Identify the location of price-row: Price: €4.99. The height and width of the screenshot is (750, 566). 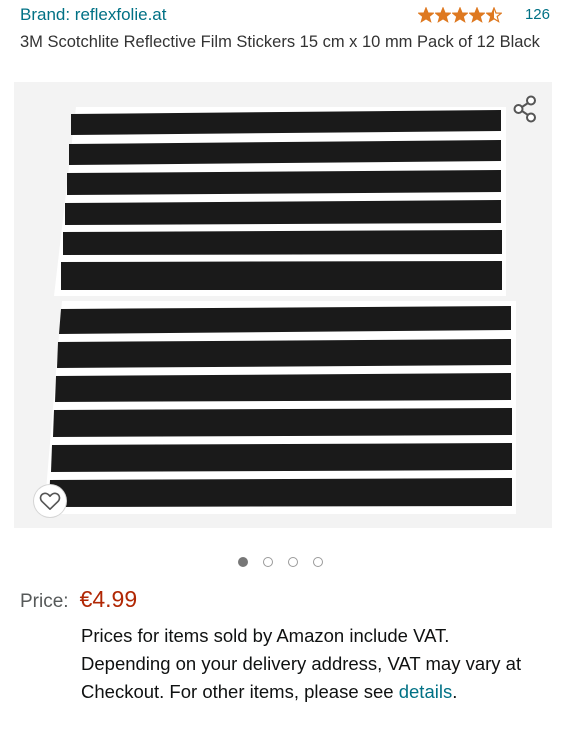
(78, 599).